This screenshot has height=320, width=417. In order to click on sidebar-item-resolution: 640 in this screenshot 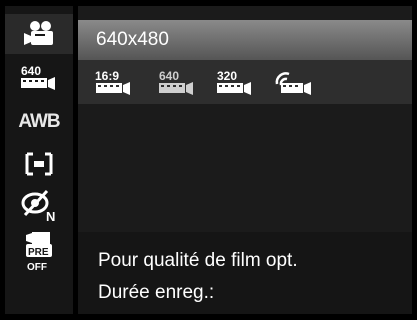, I will do `click(39, 78)`.